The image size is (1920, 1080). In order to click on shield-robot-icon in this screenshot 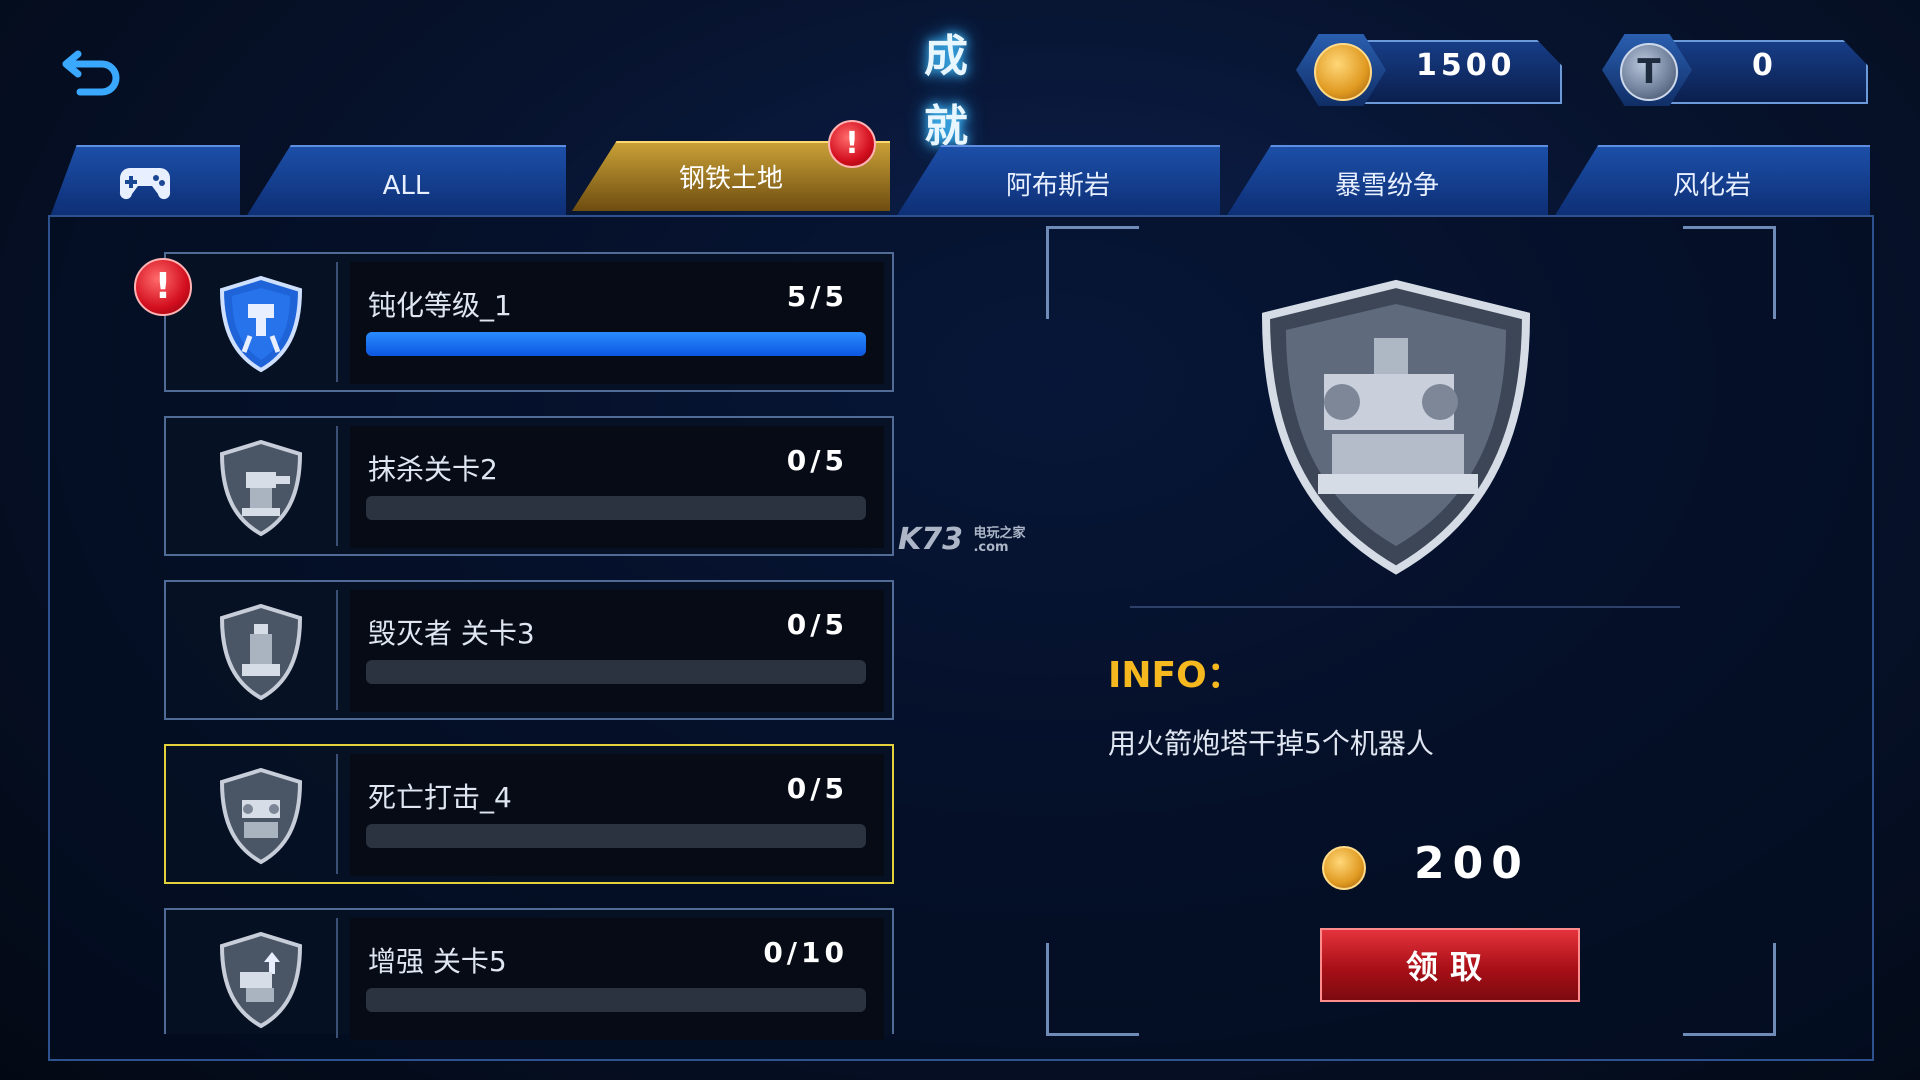, I will do `click(261, 324)`.